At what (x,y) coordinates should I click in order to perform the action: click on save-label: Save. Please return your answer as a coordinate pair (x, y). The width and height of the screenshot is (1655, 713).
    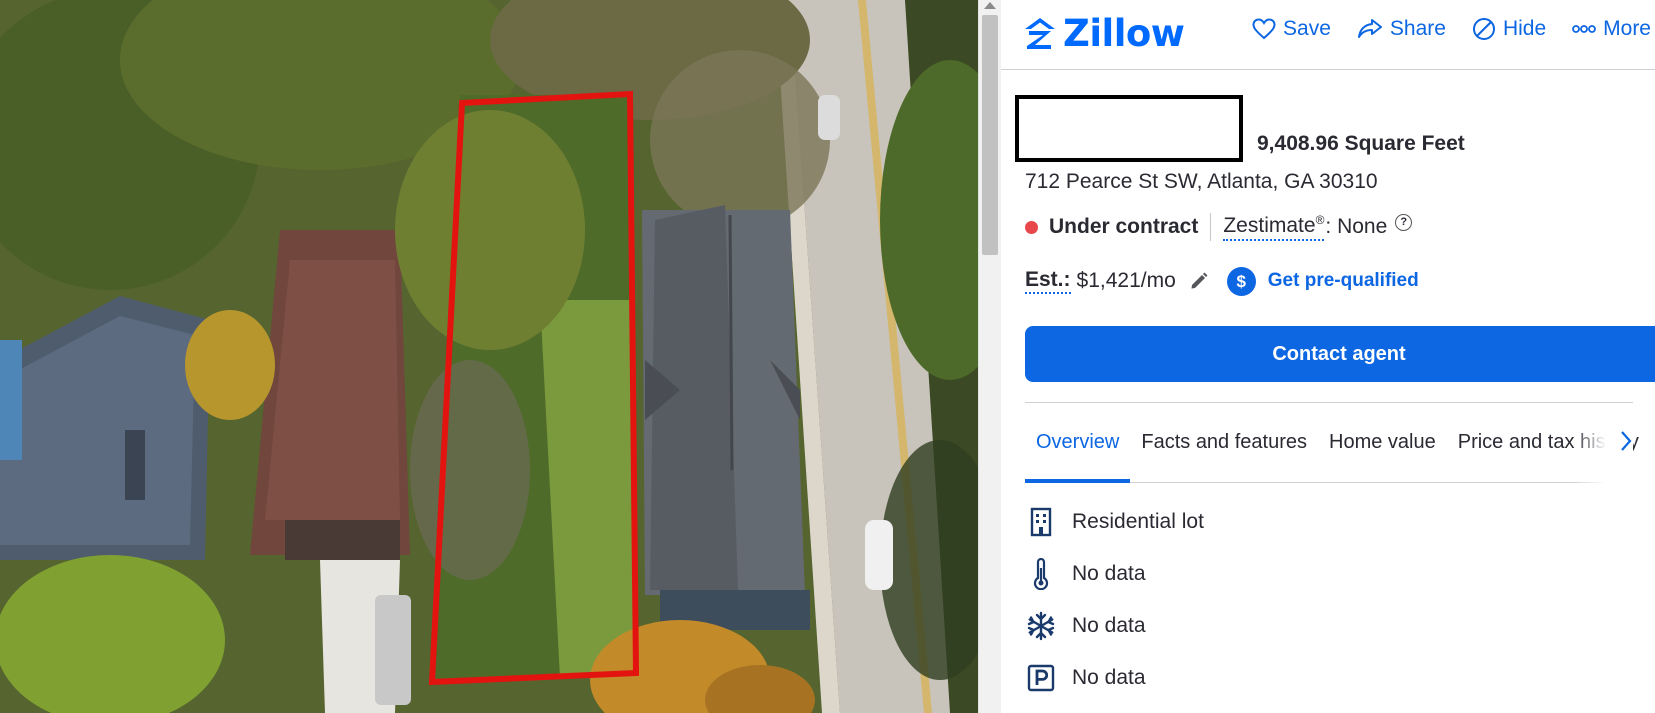
    Looking at the image, I should click on (1307, 28).